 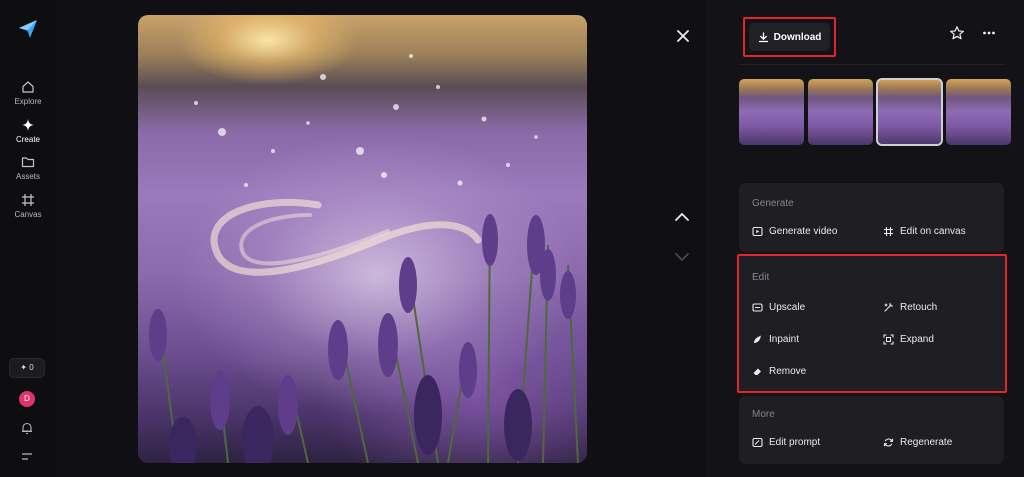 What do you see at coordinates (28, 238) in the screenshot?
I see `sidebar: Explore Create Assets Canvas ✦ 0 D` at bounding box center [28, 238].